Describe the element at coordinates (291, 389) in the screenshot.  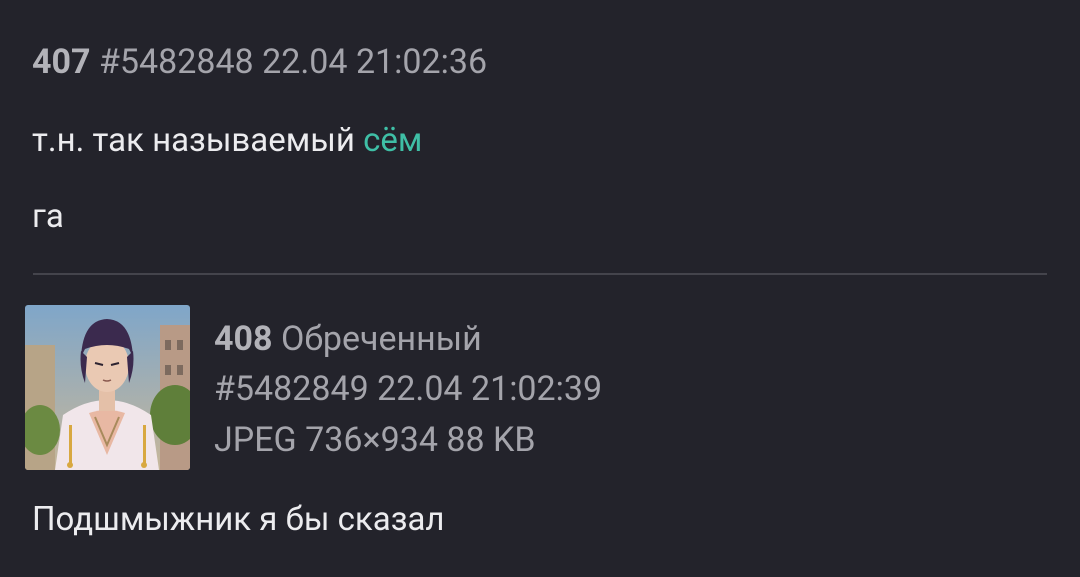
I see `post-id: #5482849` at that location.